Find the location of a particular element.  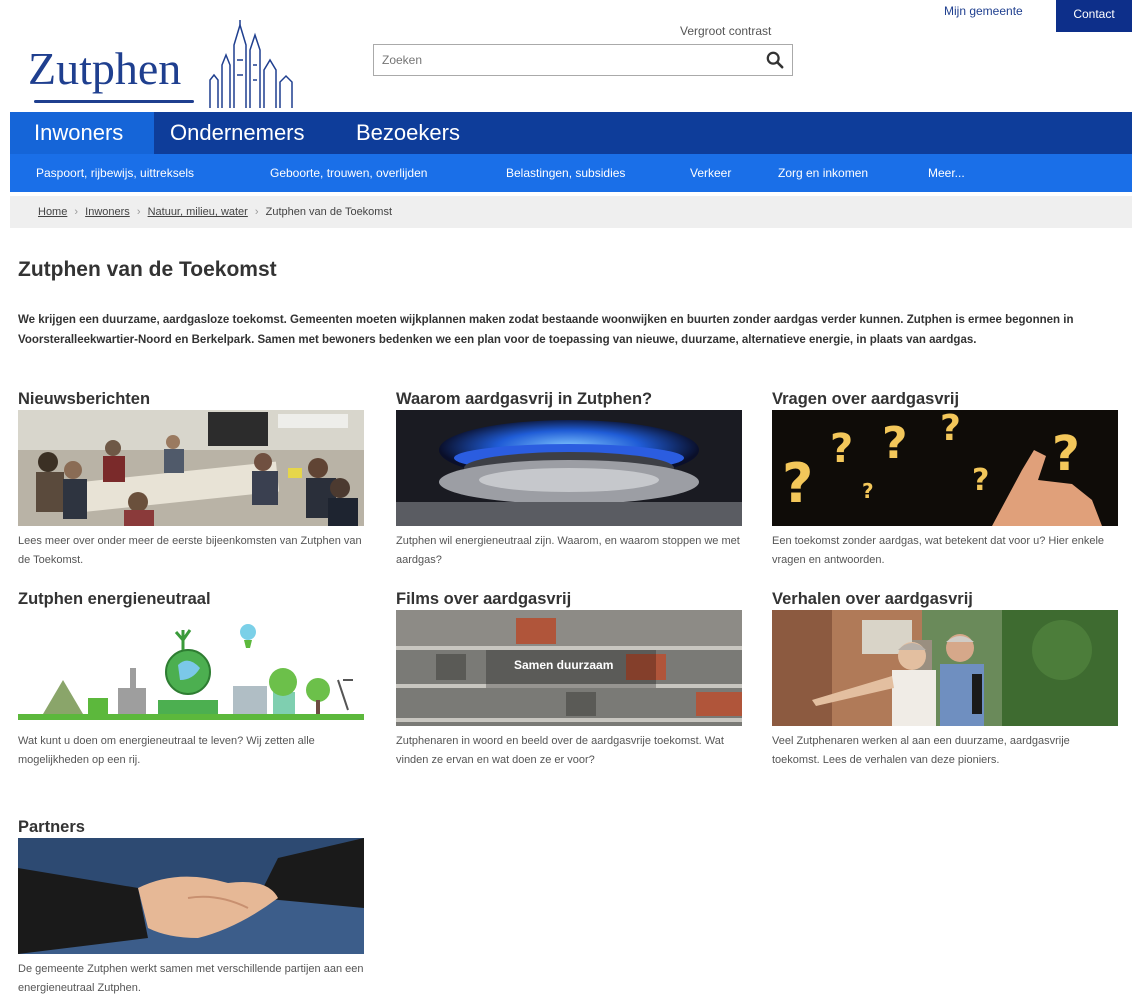

breadcrumb-natuur: Natuur, milieu, water is located at coordinates (198, 212).